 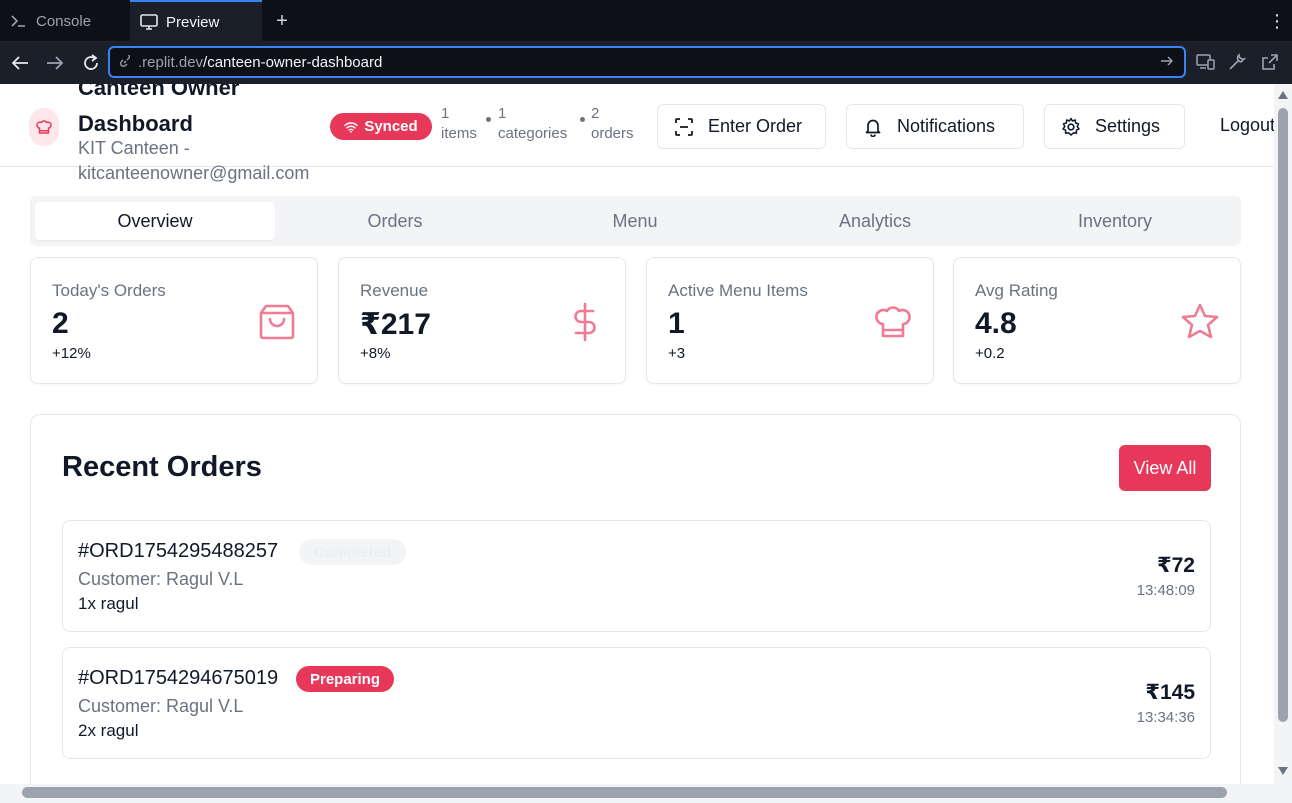 I want to click on settings-button: Settings, so click(x=1114, y=126).